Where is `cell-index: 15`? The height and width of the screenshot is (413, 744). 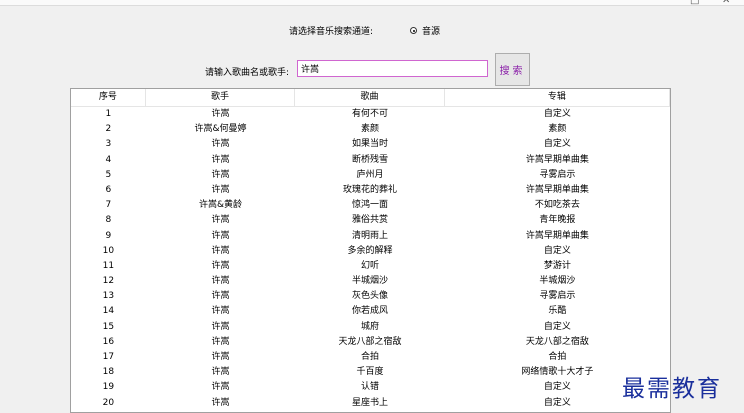 cell-index: 15 is located at coordinates (108, 326).